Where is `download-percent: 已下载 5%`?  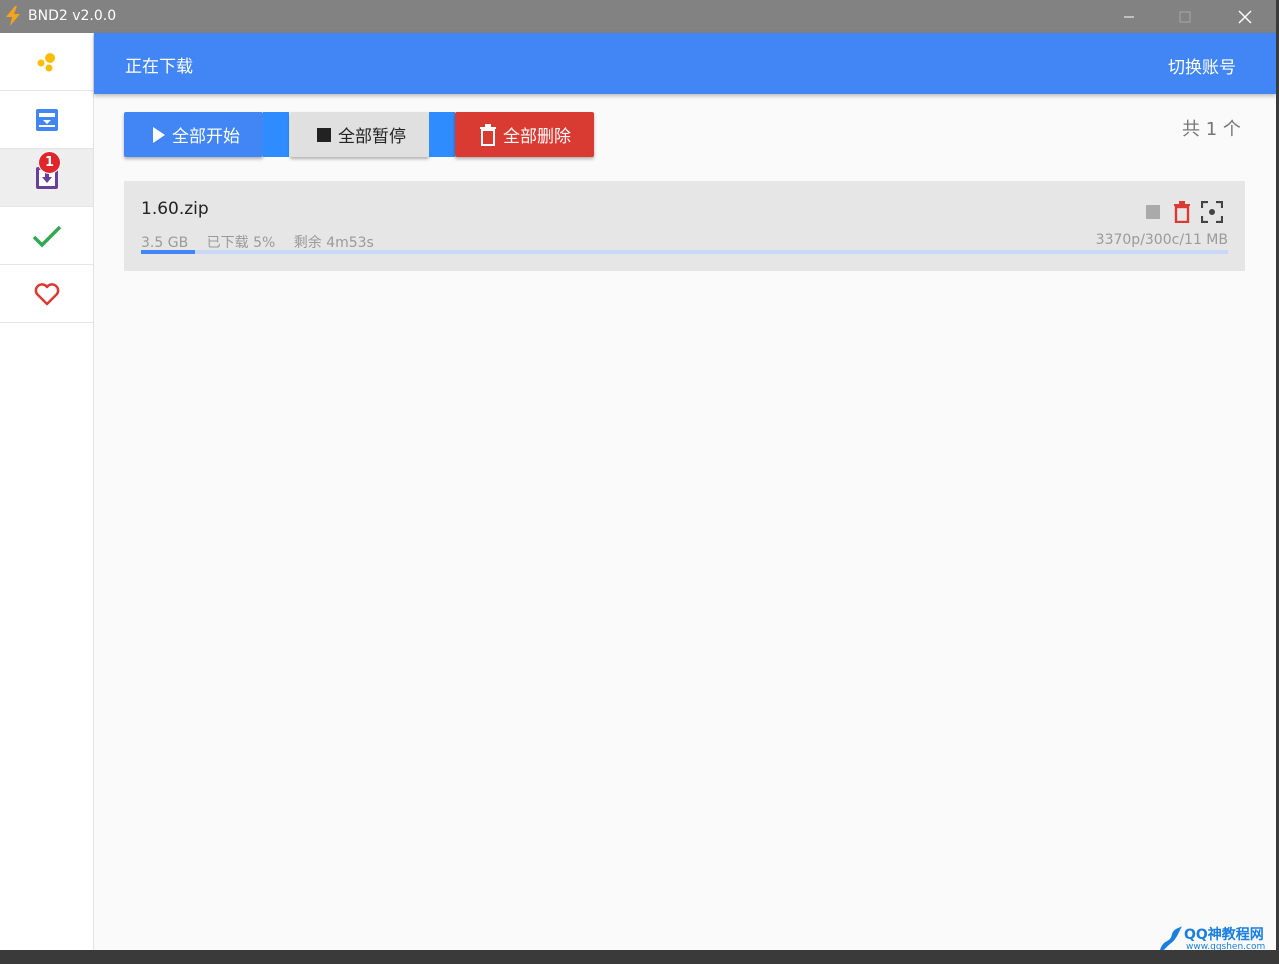
download-percent: 已下载 5% is located at coordinates (241, 243).